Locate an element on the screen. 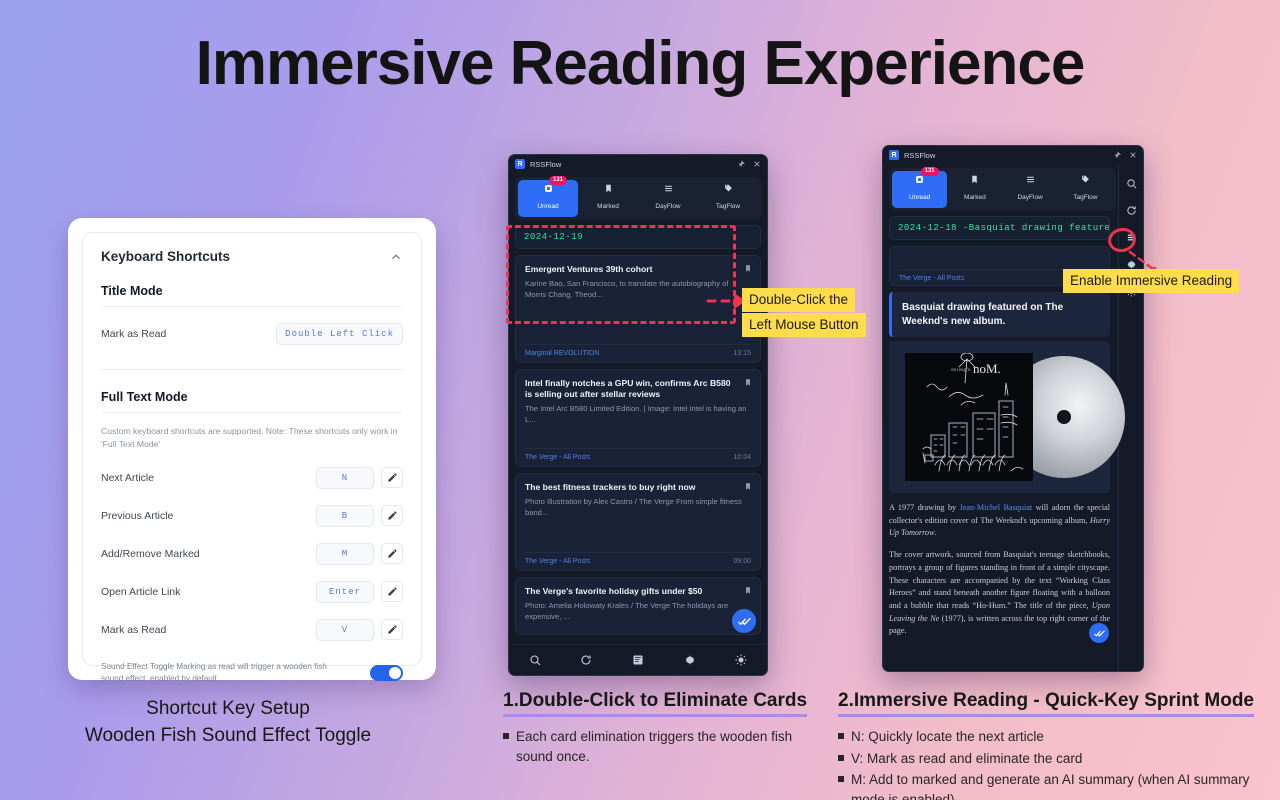 The width and height of the screenshot is (1280, 800). tab-bar: 131 Unread Marked DayFlow TagFlow is located at coordinates (1002, 189).